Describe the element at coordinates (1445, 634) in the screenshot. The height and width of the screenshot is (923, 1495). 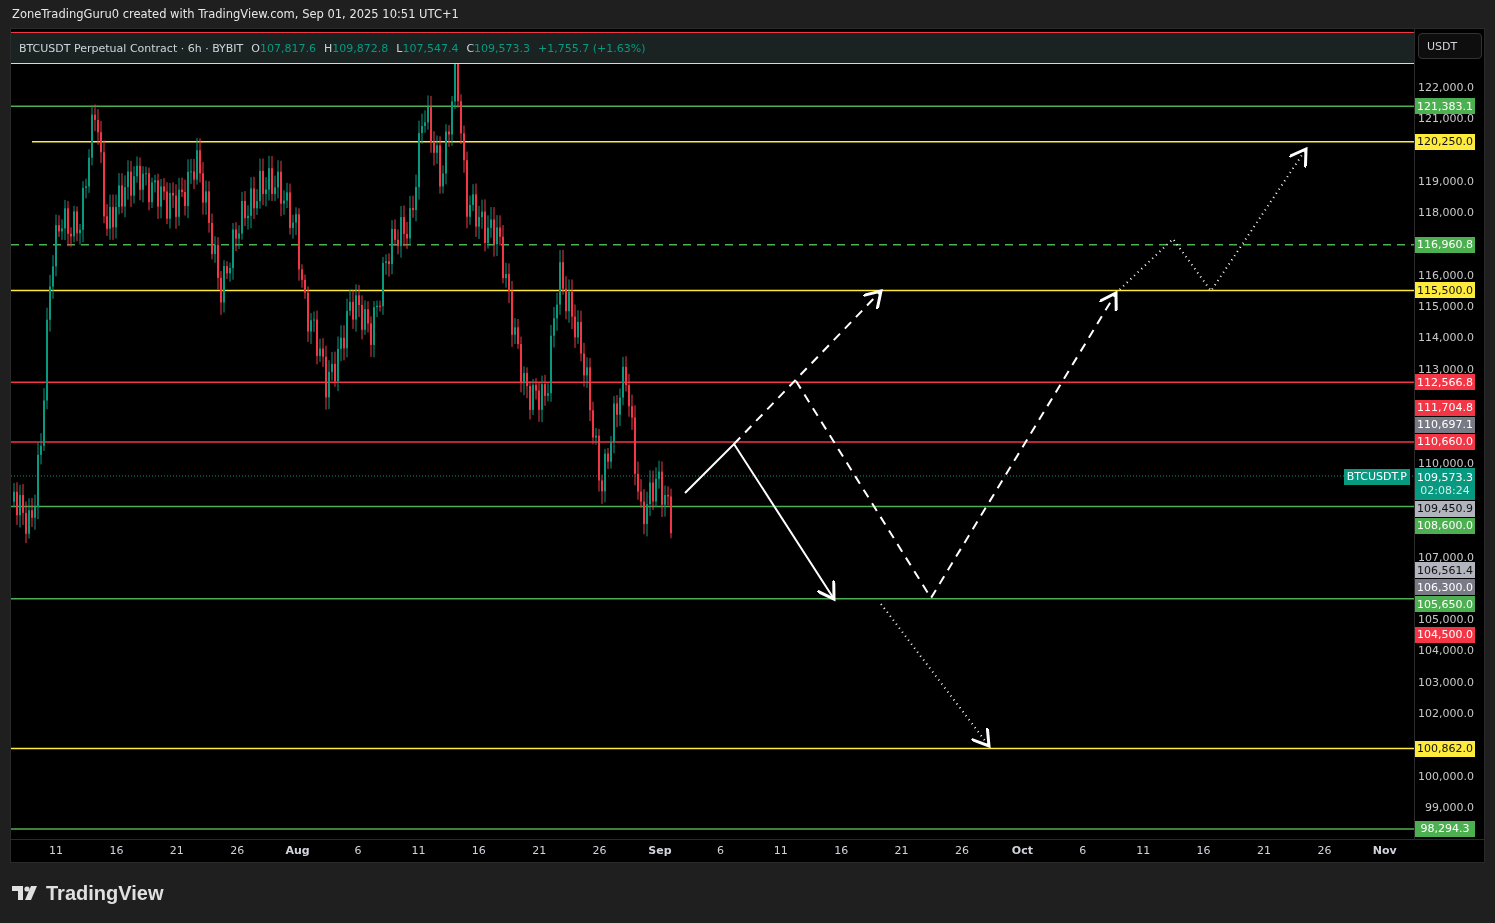
I see `price-tag: 104,500.0` at that location.